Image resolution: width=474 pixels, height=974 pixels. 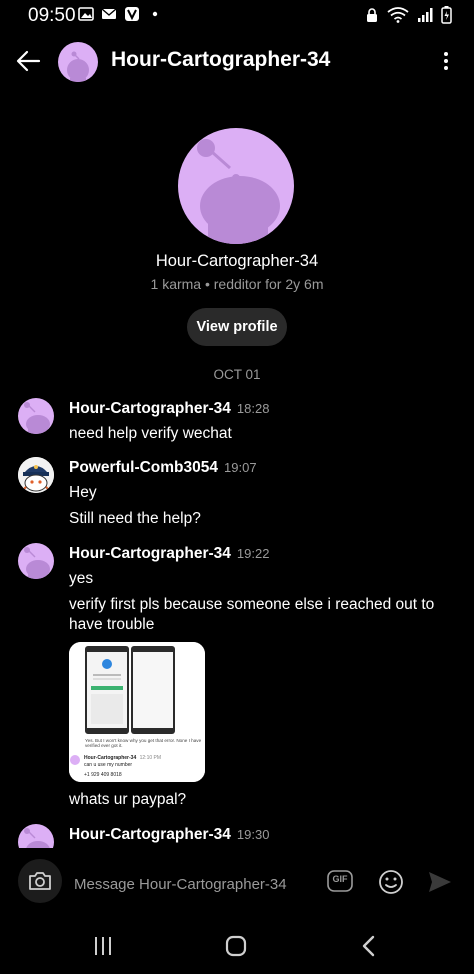 What do you see at coordinates (103, 775) in the screenshot?
I see `attachment-phone: +1 929 409 8018` at bounding box center [103, 775].